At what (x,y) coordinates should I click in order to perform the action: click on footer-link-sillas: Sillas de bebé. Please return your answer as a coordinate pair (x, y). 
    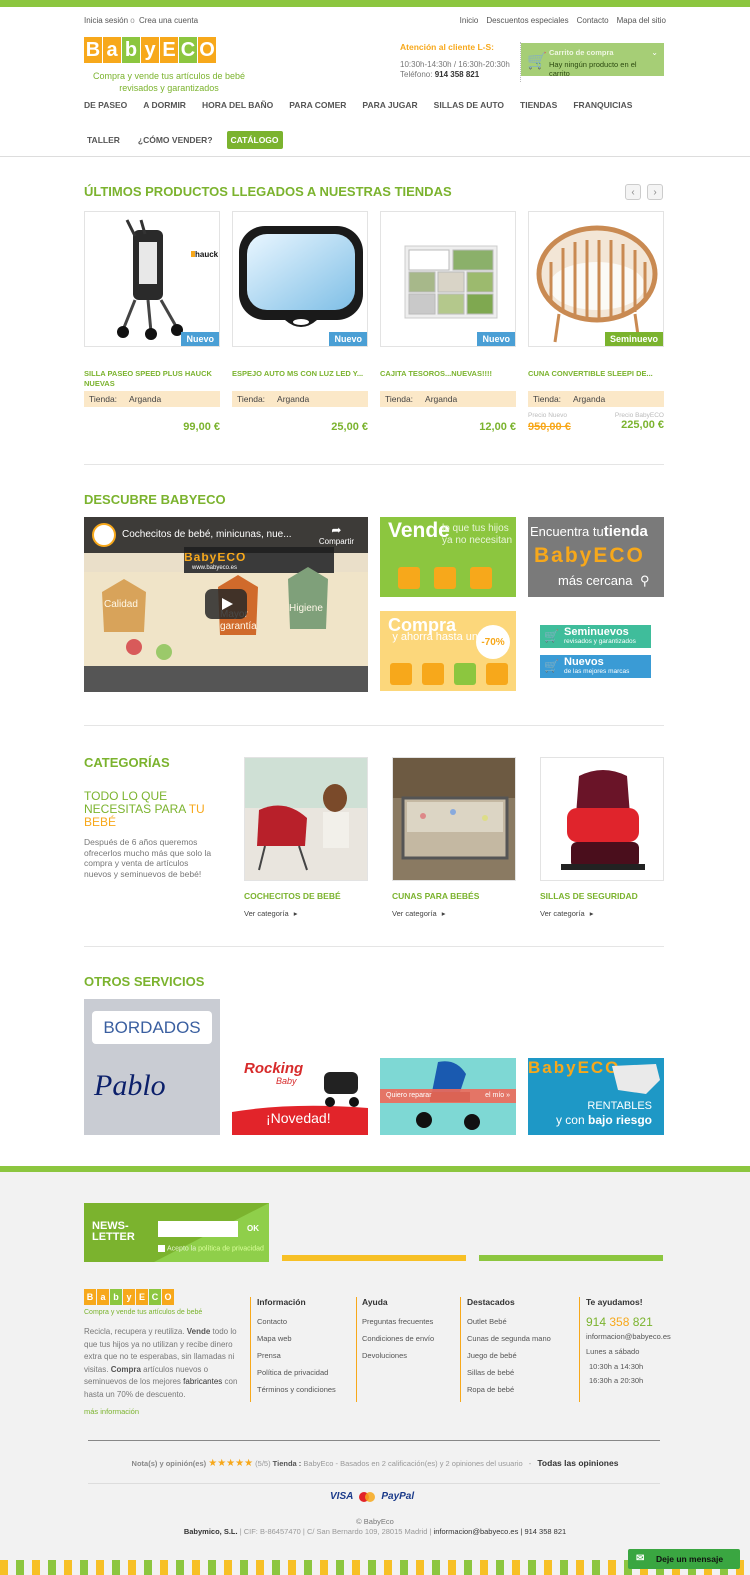
    Looking at the image, I should click on (509, 1372).